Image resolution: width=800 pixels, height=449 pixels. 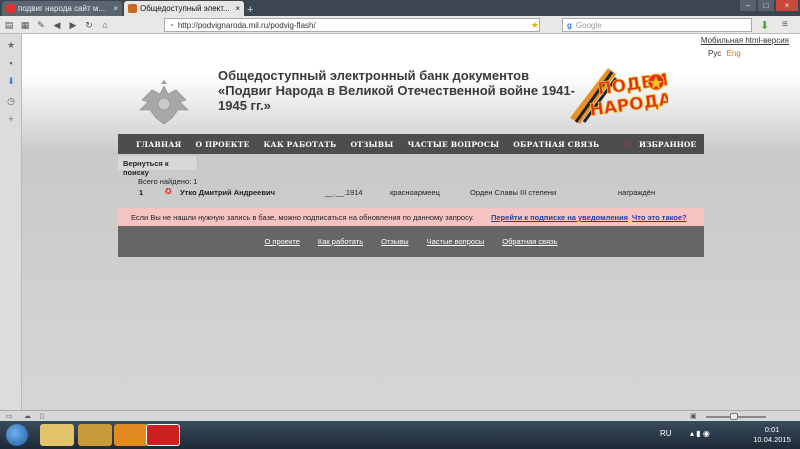 What do you see at coordinates (17, 435) in the screenshot?
I see `start-button` at bounding box center [17, 435].